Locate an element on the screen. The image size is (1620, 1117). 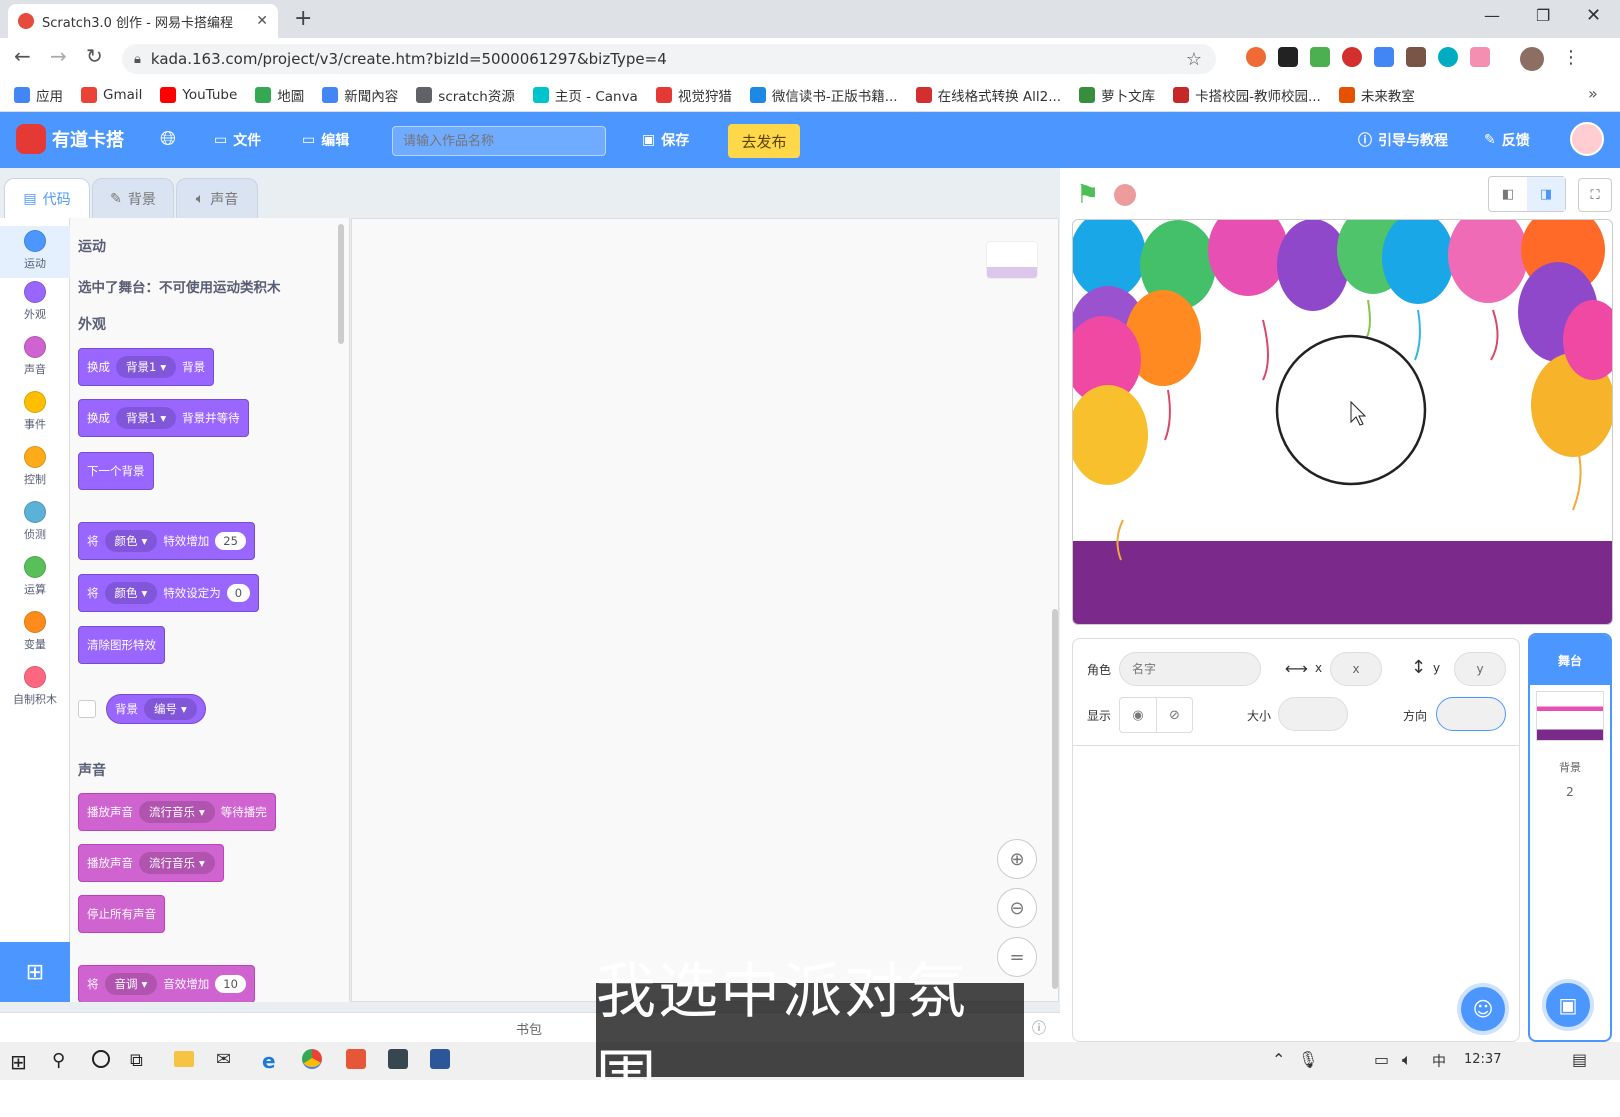
bookmark-item: 未来教室 is located at coordinates (1376, 95).